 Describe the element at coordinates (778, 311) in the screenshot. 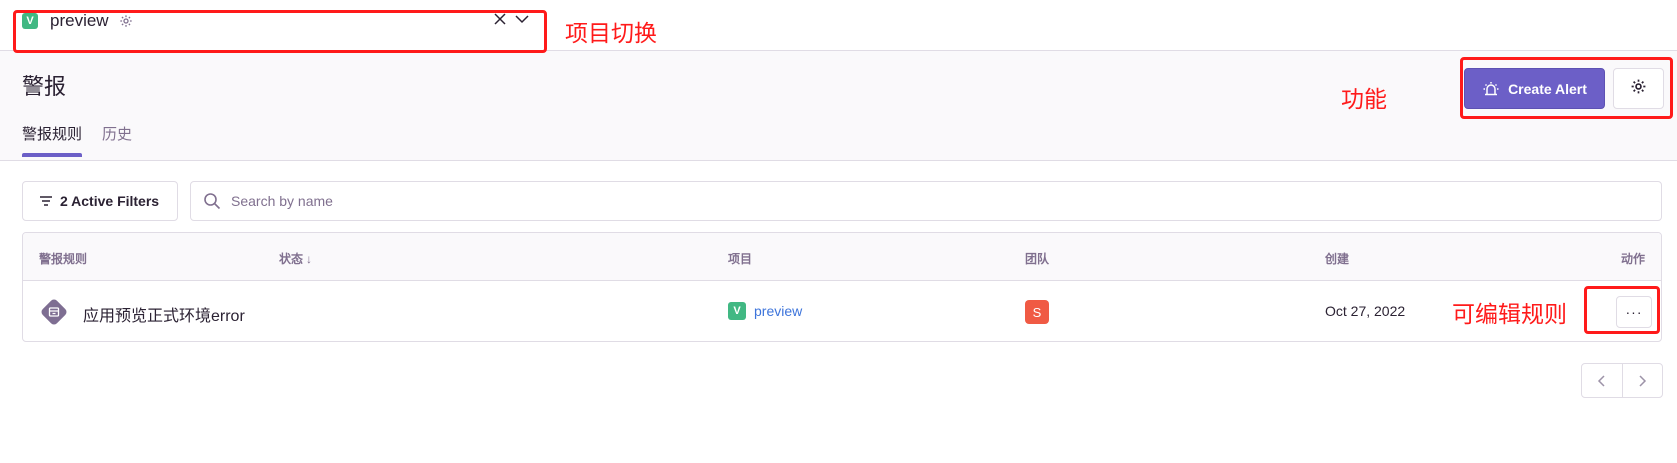

I see `project-link: preview` at that location.